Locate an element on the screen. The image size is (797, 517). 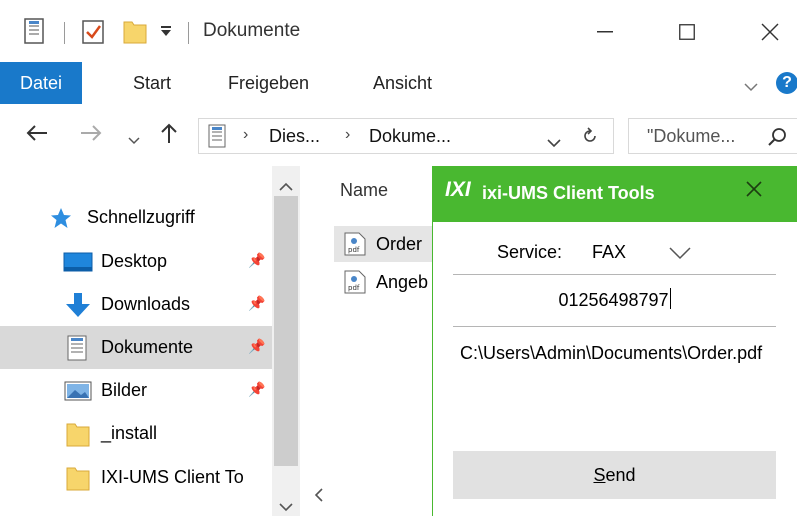
sidebar-item-label: Schnellzugriff is located at coordinates (141, 217).